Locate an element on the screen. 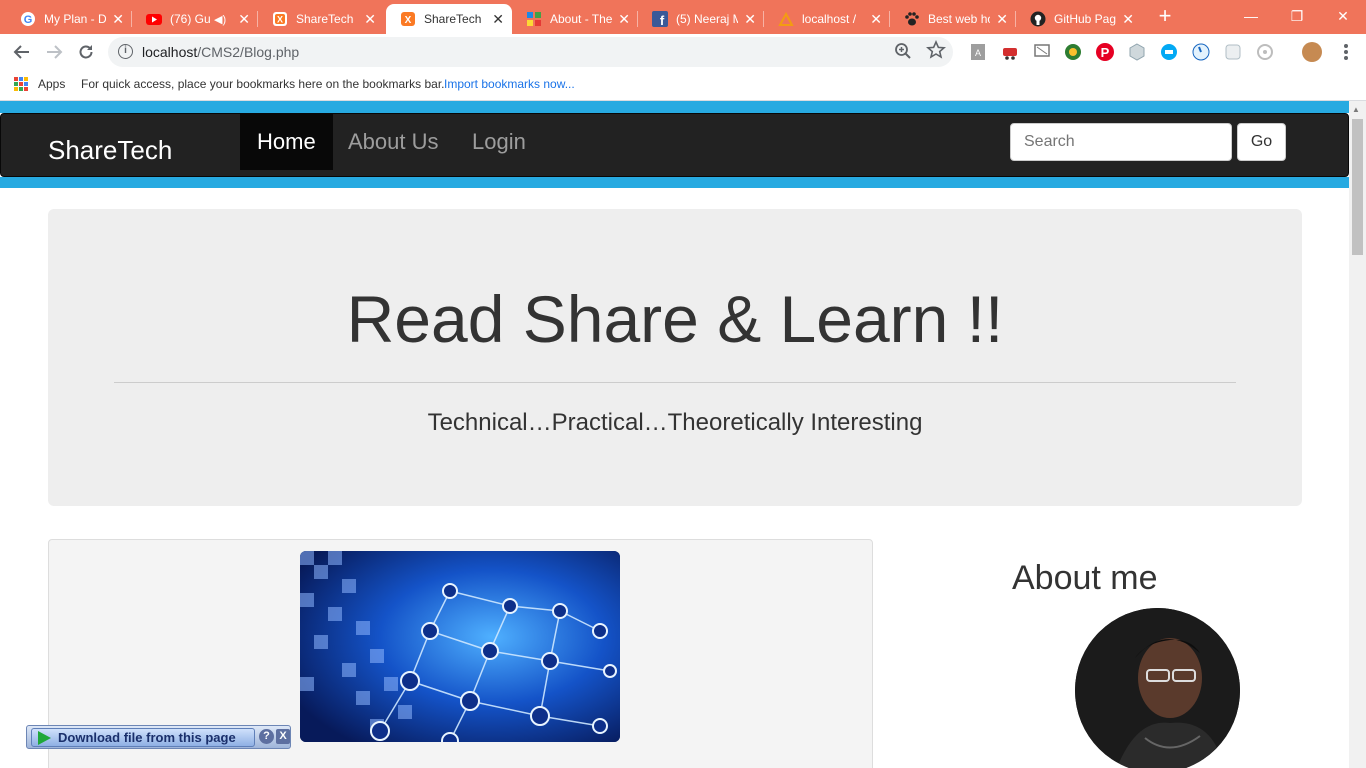 This screenshot has height=768, width=1366. youtube-icon is located at coordinates (154, 19).